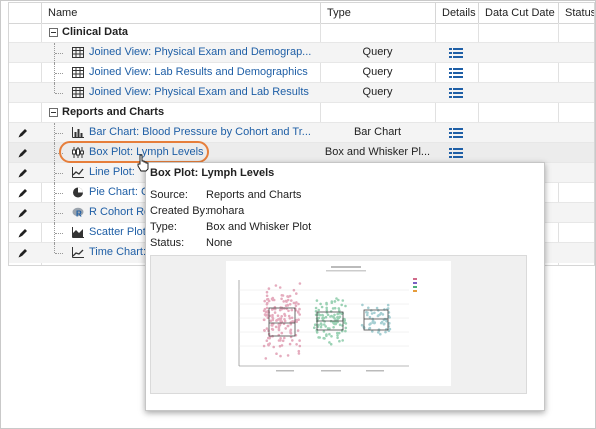 This screenshot has width=596, height=429. Describe the element at coordinates (119, 252) in the screenshot. I see `view-link: Time Chart:` at that location.